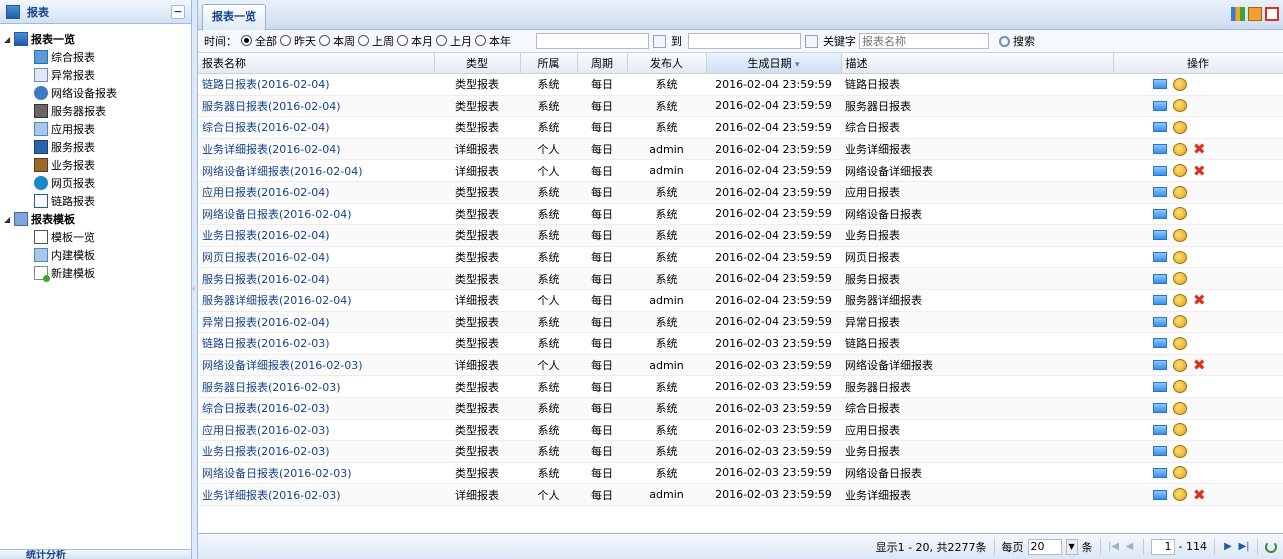 The height and width of the screenshot is (559, 1283). What do you see at coordinates (774, 63) in the screenshot?
I see `column-header-date: 生成日期 ▾` at bounding box center [774, 63].